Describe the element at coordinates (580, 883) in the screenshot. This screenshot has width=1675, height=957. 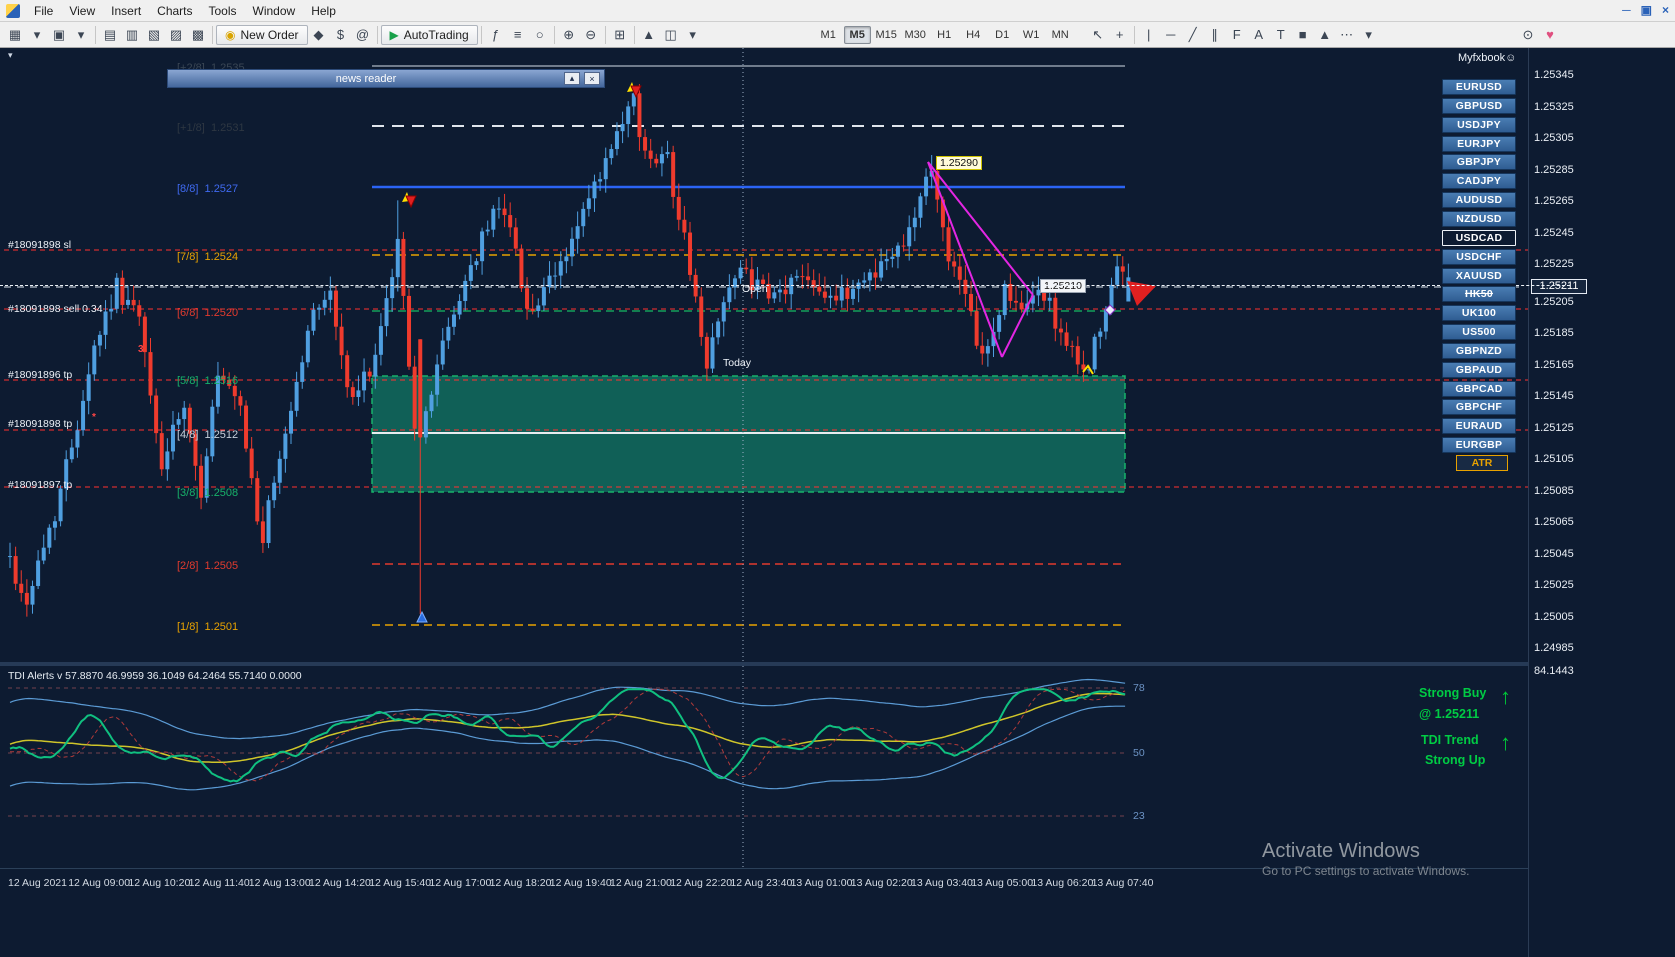
I see `time-axis-label: 12 Aug 19:40` at that location.